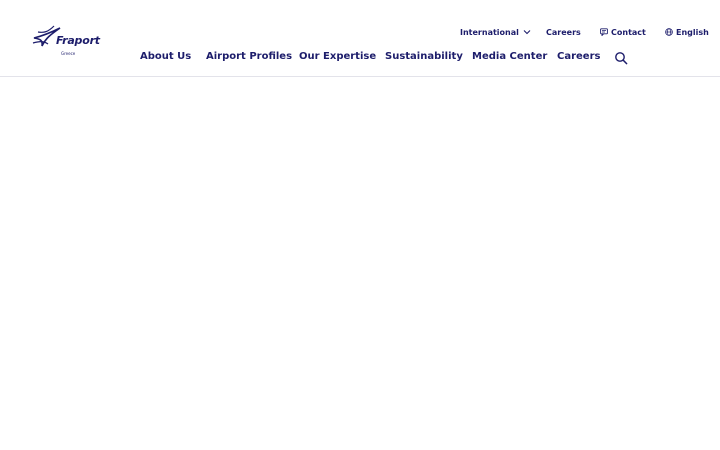  What do you see at coordinates (621, 57) in the screenshot?
I see `search-icon` at bounding box center [621, 57].